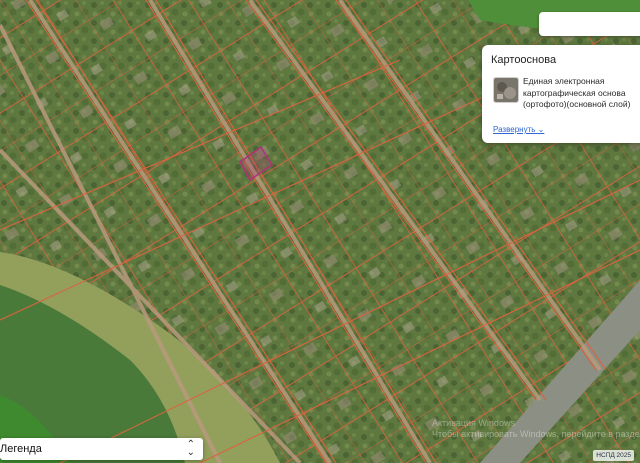  What do you see at coordinates (101, 449) in the screenshot?
I see `legend-select: Легенда ⌃ ⌄` at bounding box center [101, 449].